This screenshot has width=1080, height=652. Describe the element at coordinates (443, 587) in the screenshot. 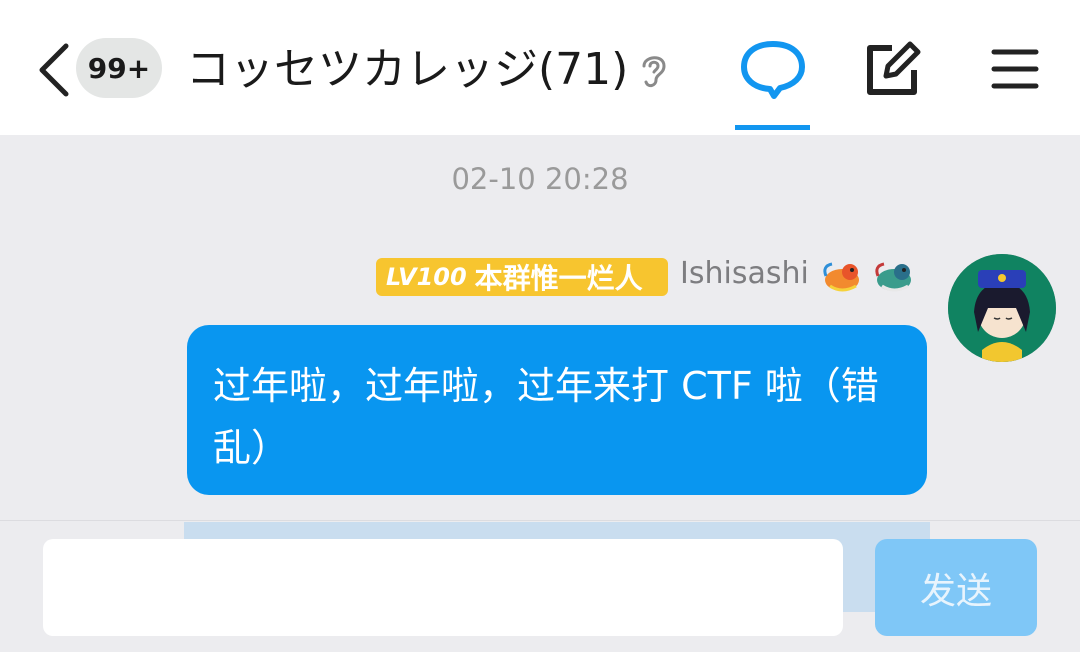

I see `message-input` at that location.